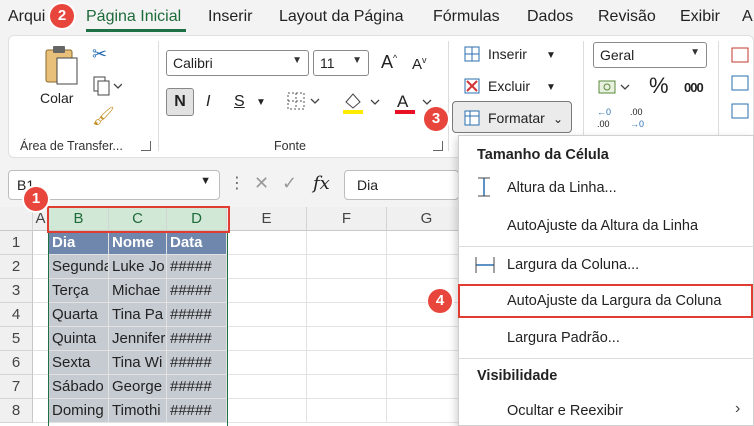 The image size is (754, 426). I want to click on row-header: 6, so click(16, 363).